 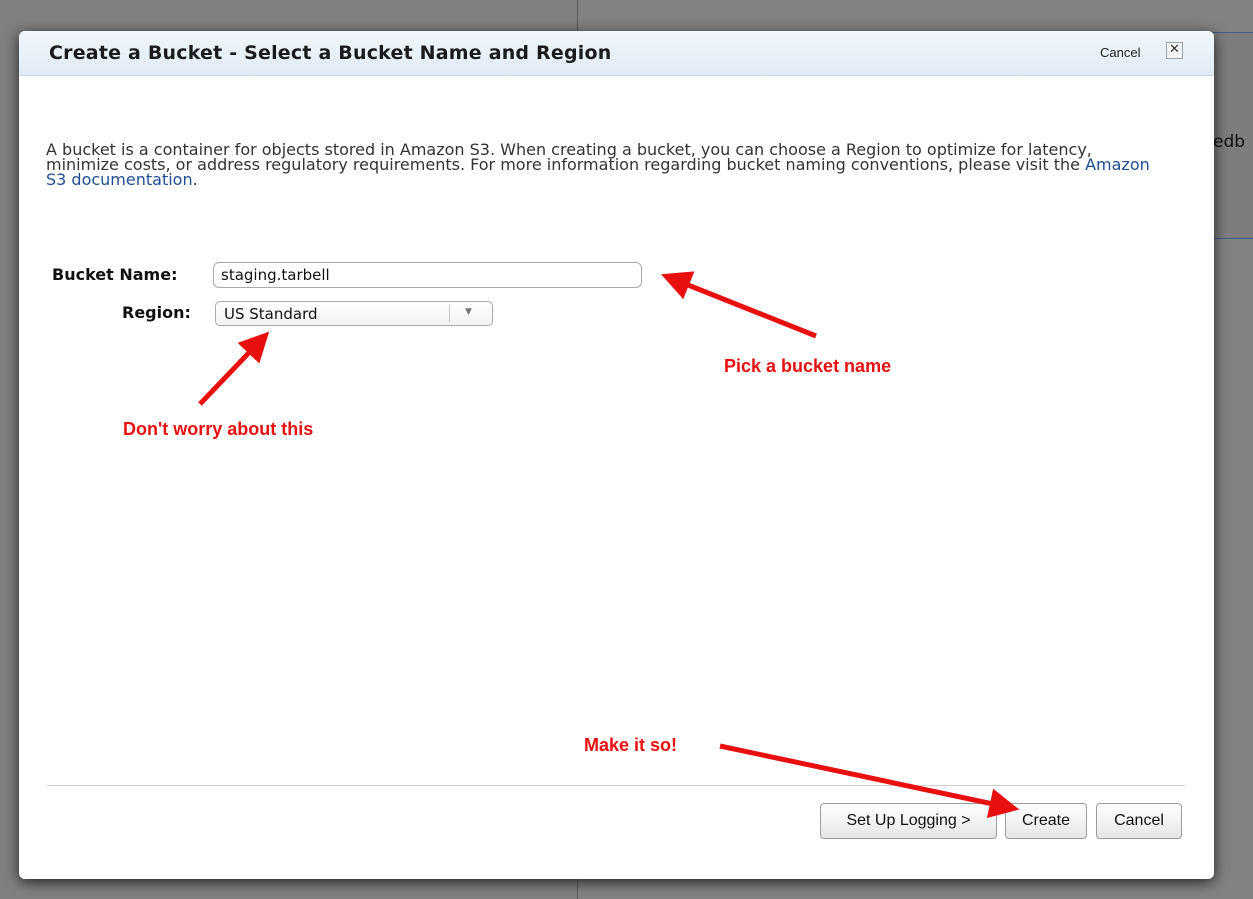 What do you see at coordinates (808, 366) in the screenshot?
I see `annotation-pick-name: Pick a bucket name` at bounding box center [808, 366].